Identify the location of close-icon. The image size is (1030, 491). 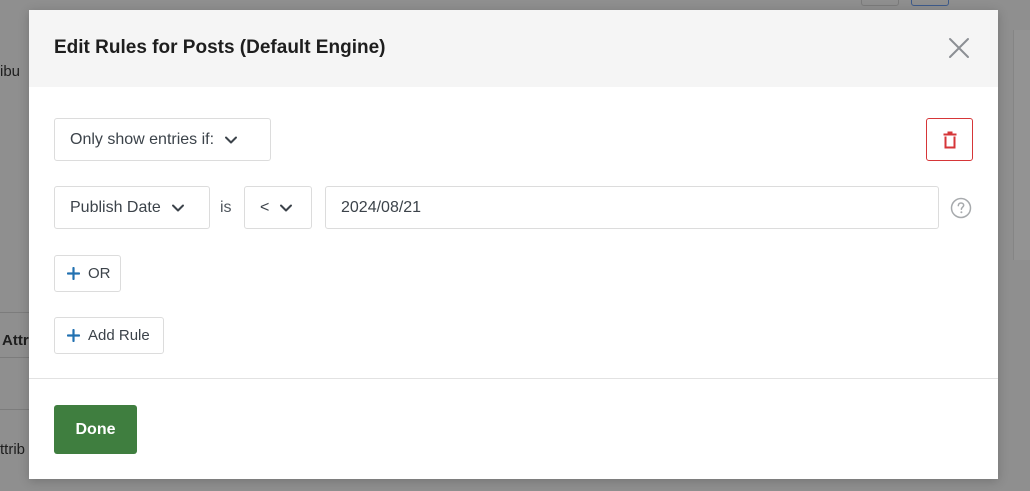
(959, 48).